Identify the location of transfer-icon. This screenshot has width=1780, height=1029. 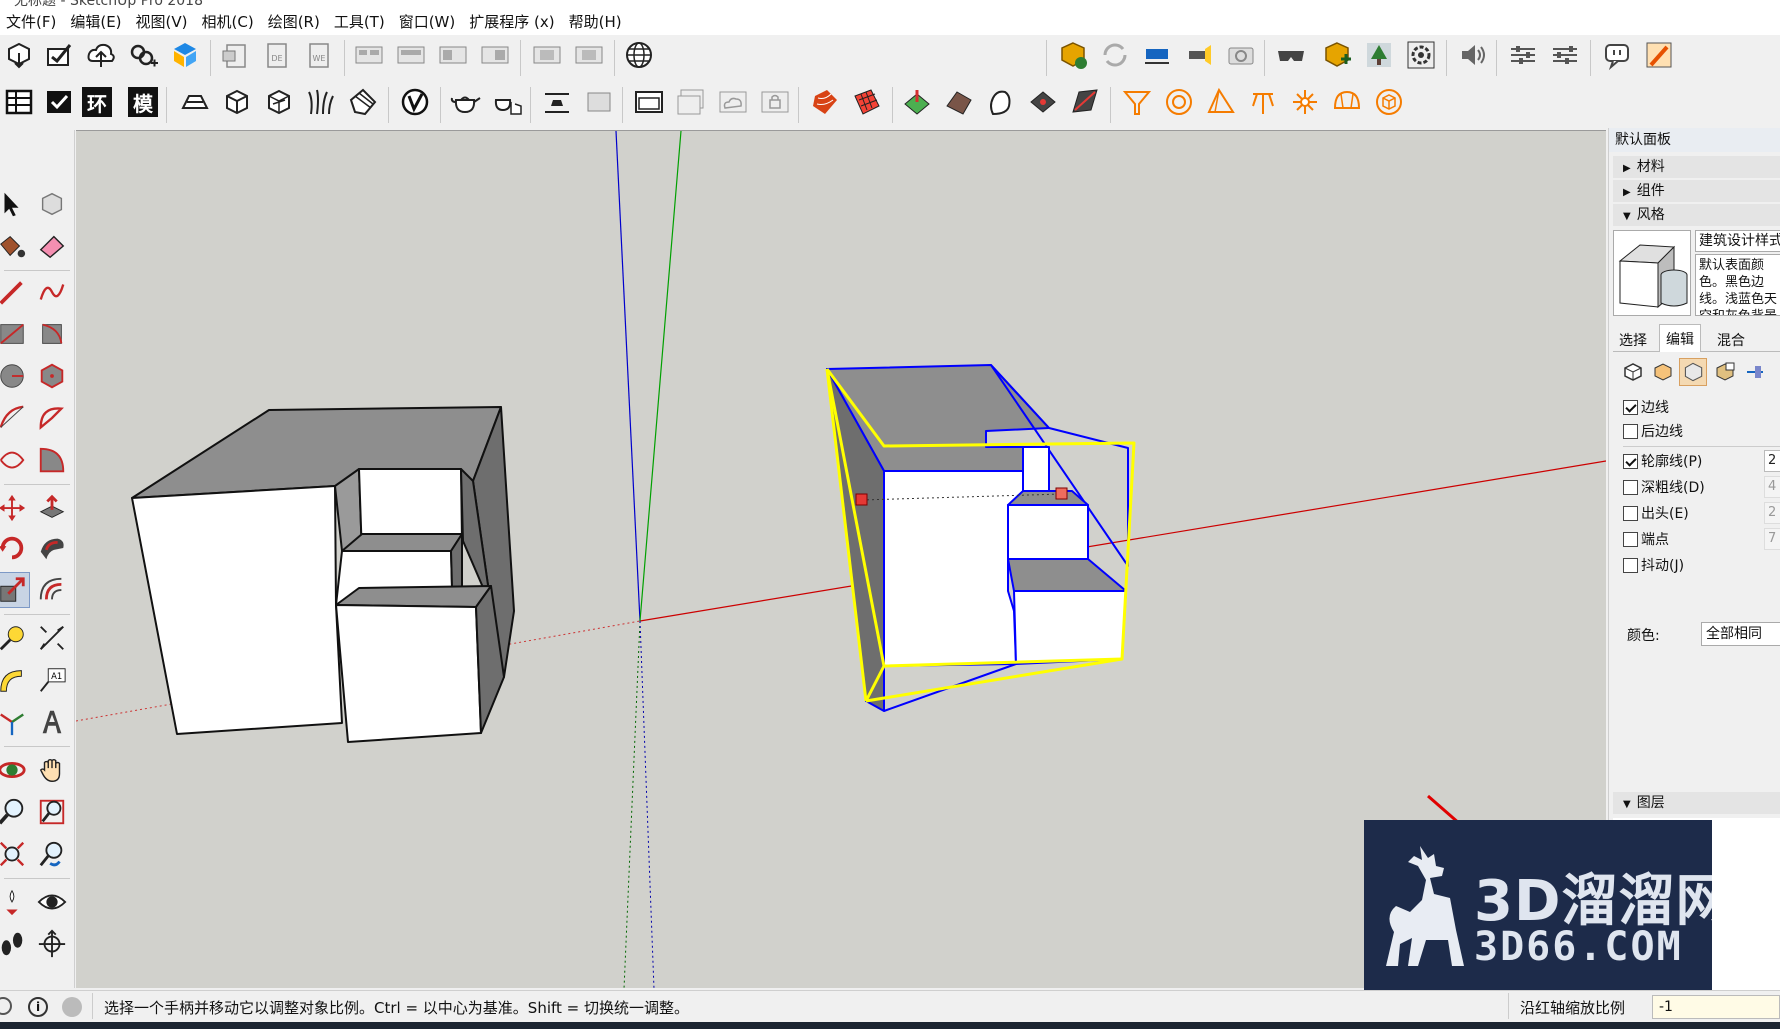
(1157, 55).